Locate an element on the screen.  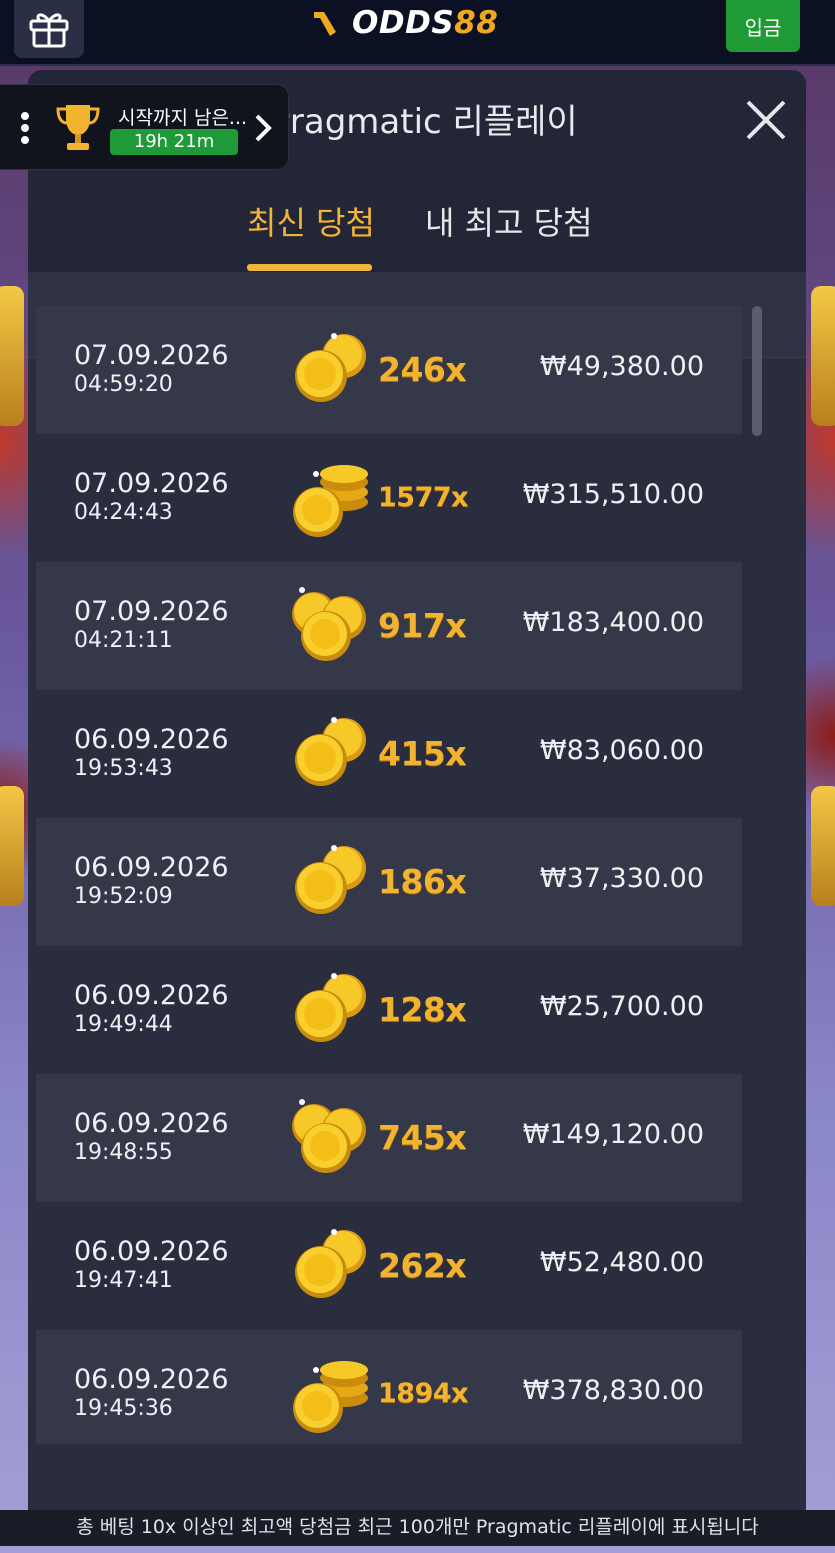
win-multiplier: 745x is located at coordinates (422, 1137).